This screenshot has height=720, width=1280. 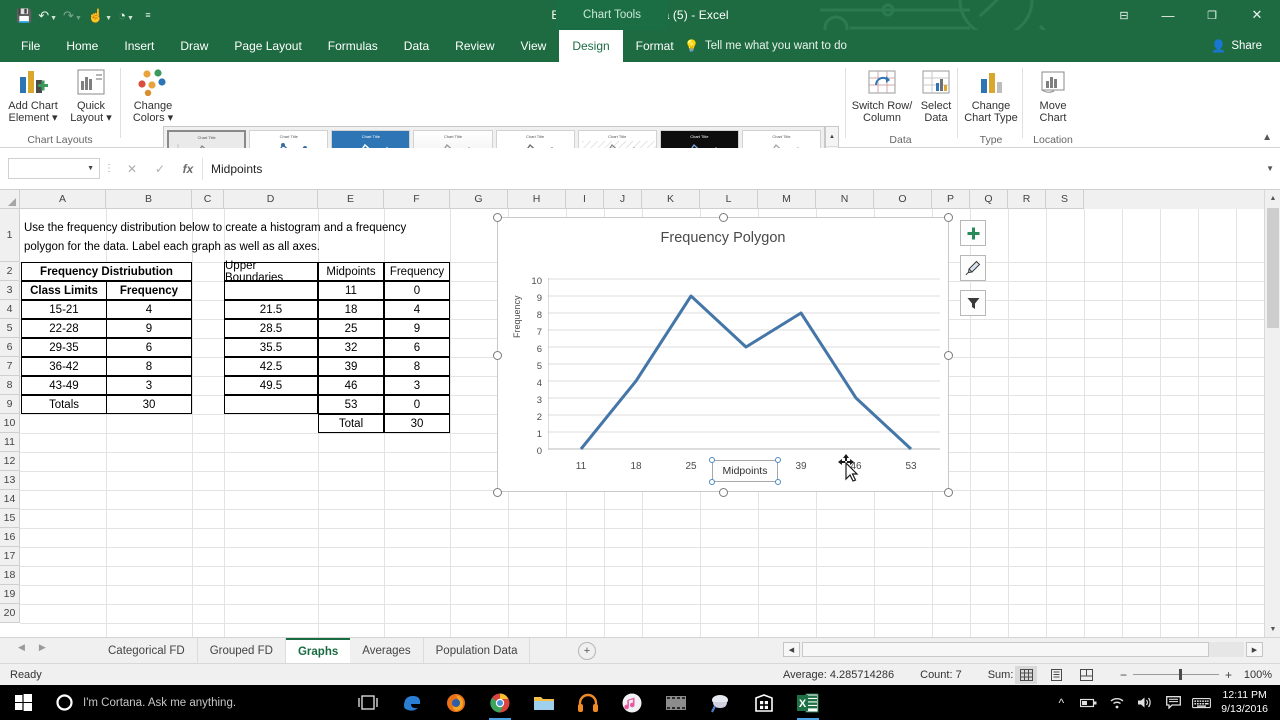 I want to click on column-header-j: J, so click(x=623, y=199).